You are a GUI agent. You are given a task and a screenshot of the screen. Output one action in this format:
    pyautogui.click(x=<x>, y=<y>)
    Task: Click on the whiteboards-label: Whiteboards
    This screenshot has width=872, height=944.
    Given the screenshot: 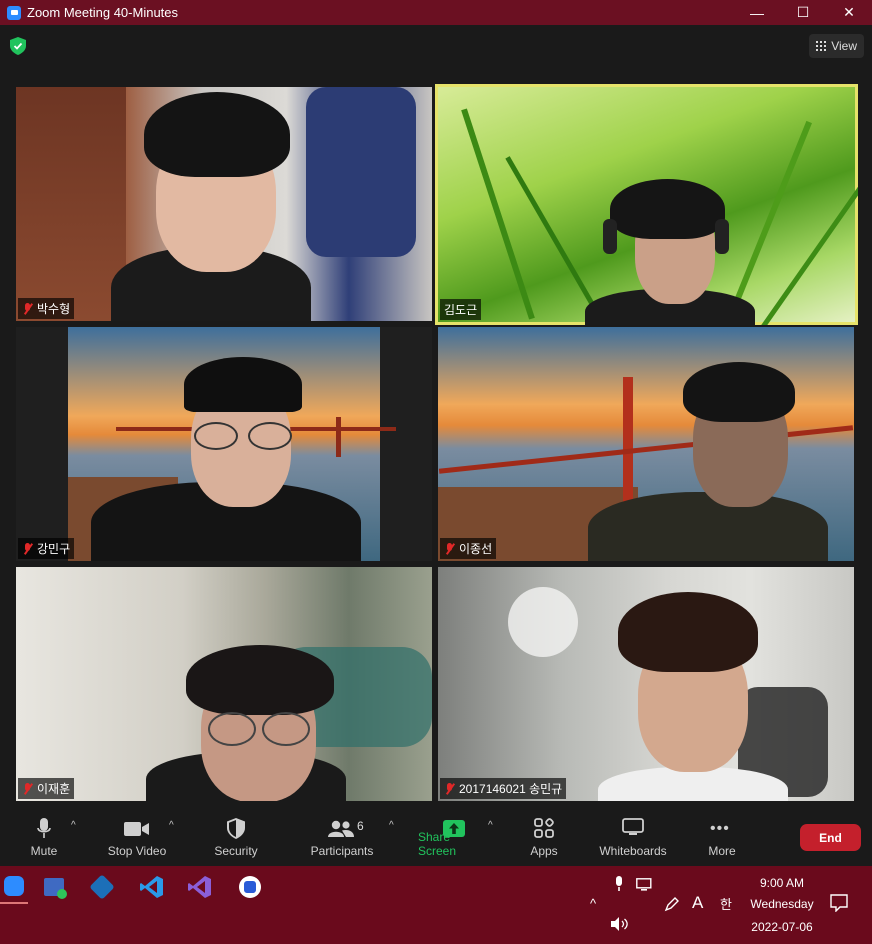 What is the action you would take?
    pyautogui.click(x=633, y=851)
    